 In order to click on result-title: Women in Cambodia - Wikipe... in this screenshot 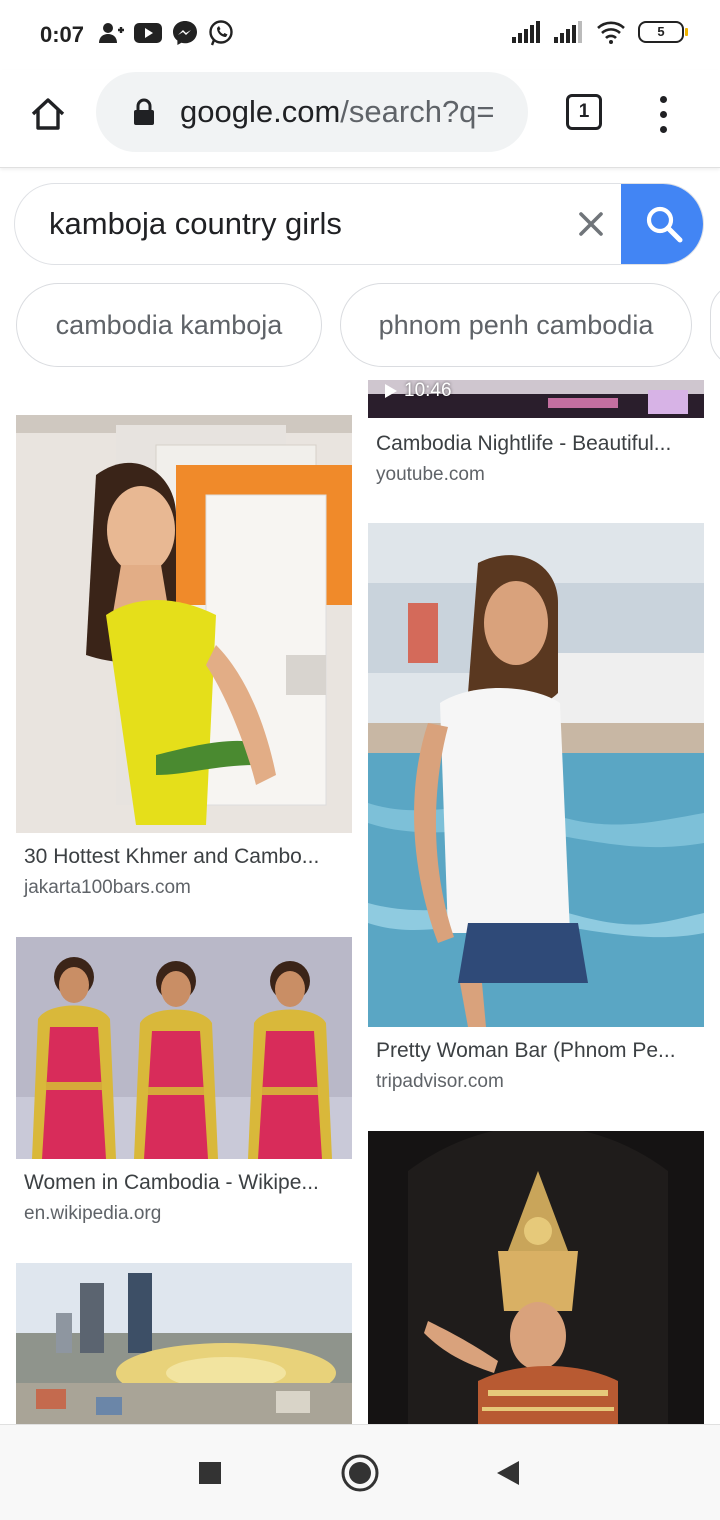, I will do `click(185, 1183)`.